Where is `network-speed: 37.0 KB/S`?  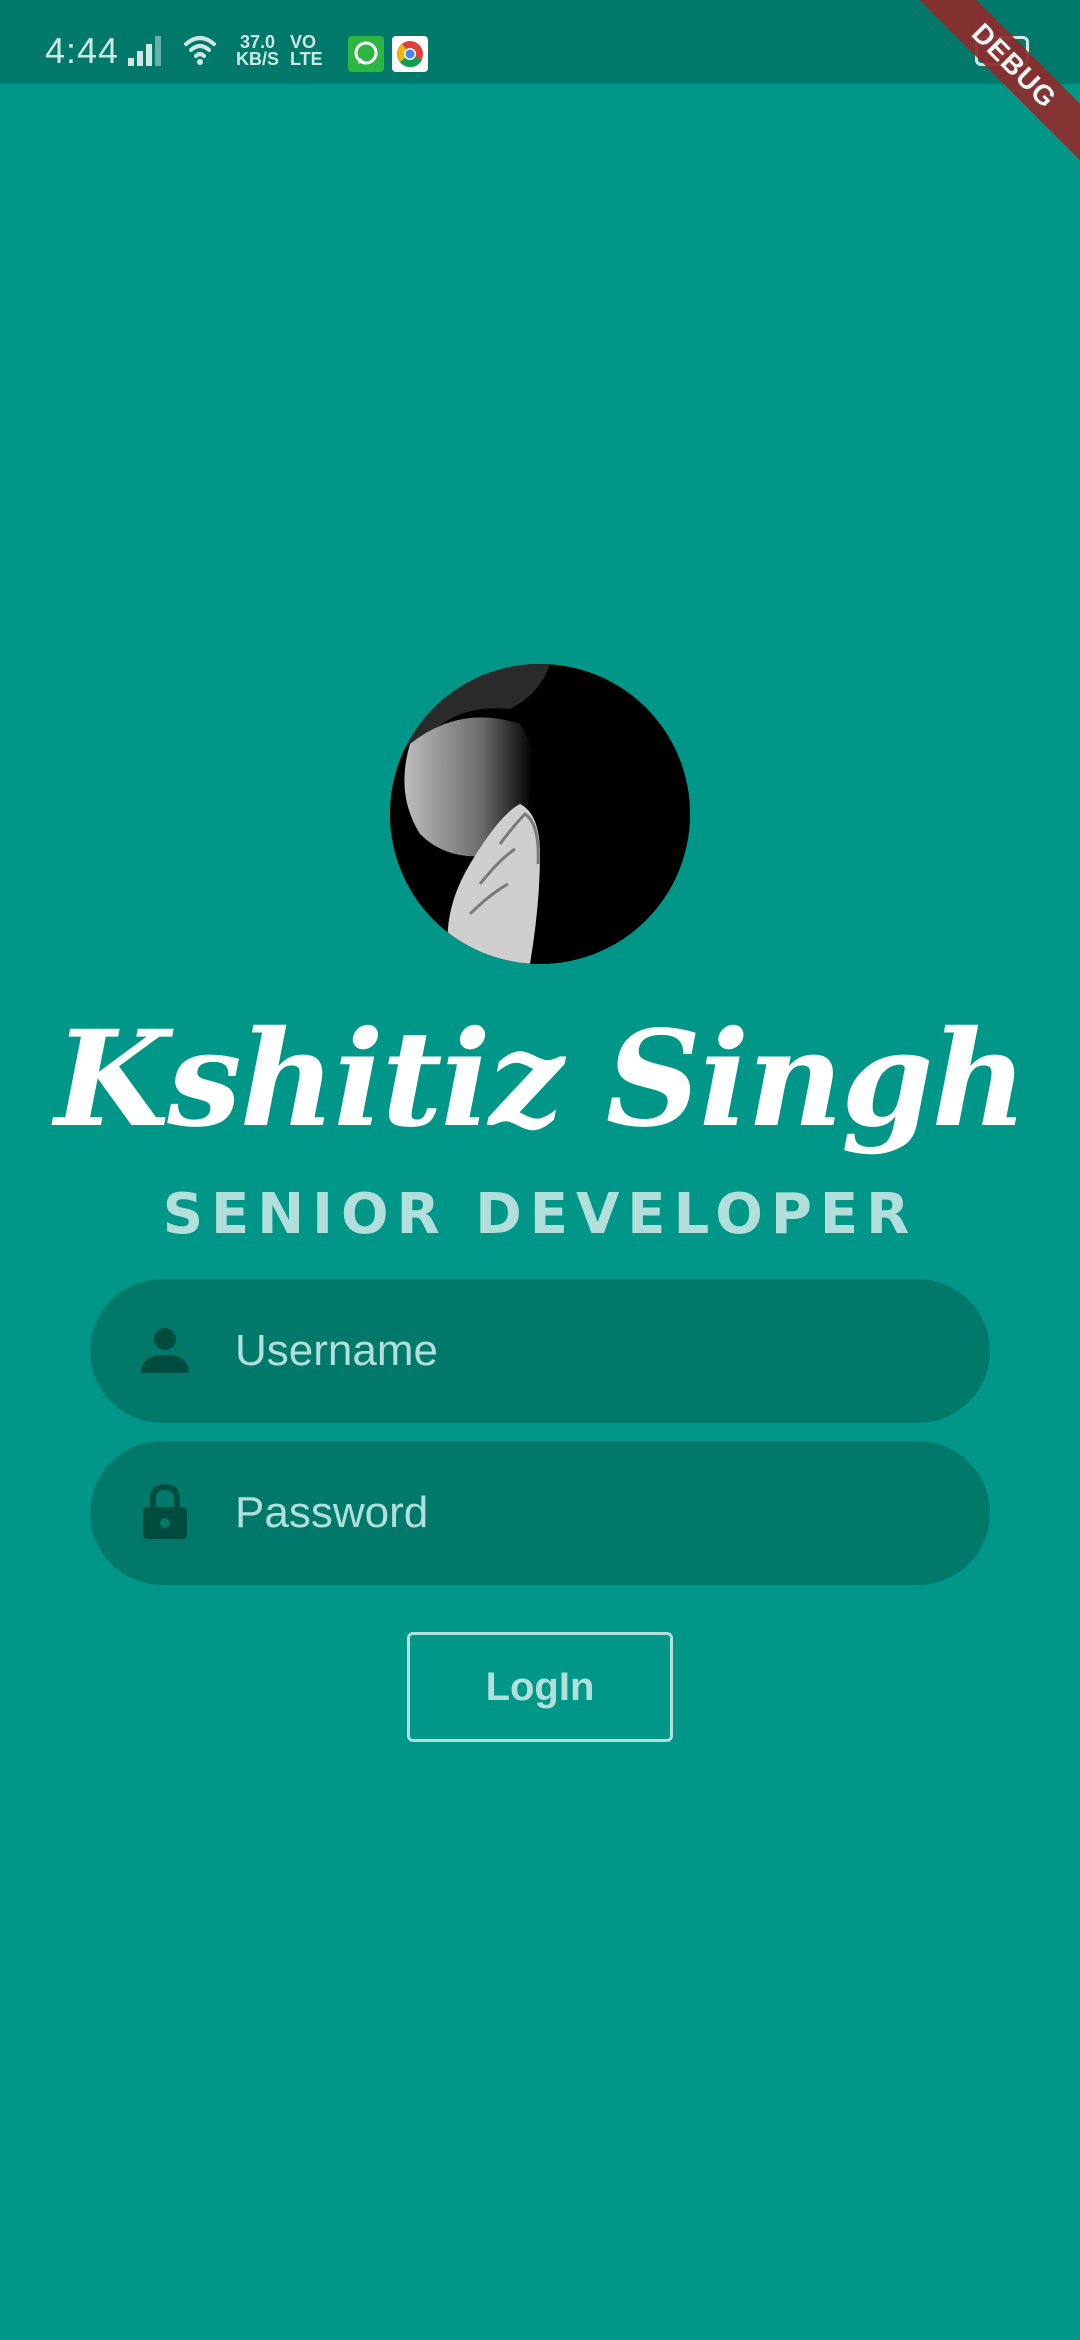
network-speed: 37.0 KB/S is located at coordinates (258, 51).